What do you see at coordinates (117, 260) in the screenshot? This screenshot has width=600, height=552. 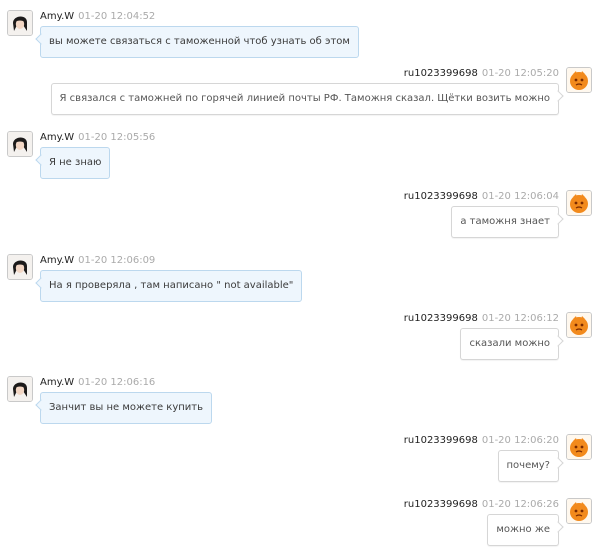 I see `message-time: 01-20 12:06:09` at bounding box center [117, 260].